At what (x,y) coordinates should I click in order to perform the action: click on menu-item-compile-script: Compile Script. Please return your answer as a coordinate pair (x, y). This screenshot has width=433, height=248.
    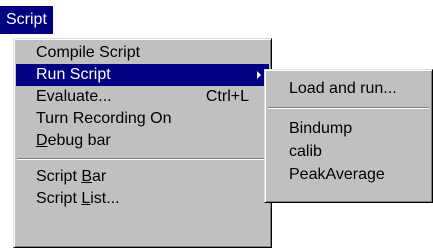
    Looking at the image, I should click on (142, 53).